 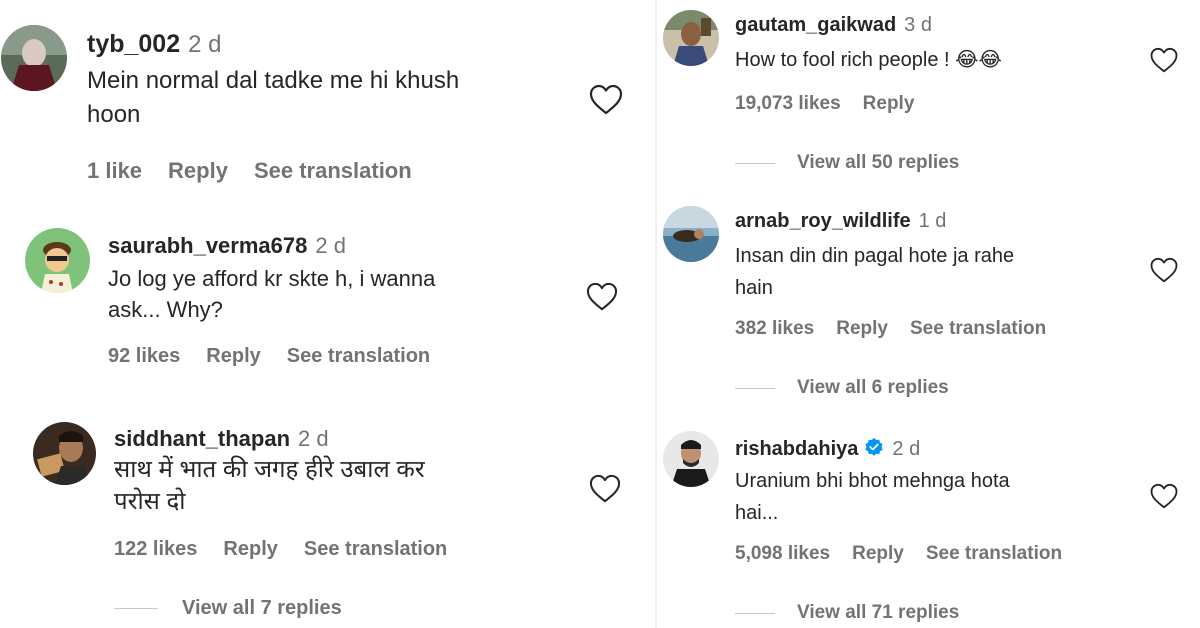 What do you see at coordinates (782, 554) in the screenshot?
I see `likes-count: 5,098 likes` at bounding box center [782, 554].